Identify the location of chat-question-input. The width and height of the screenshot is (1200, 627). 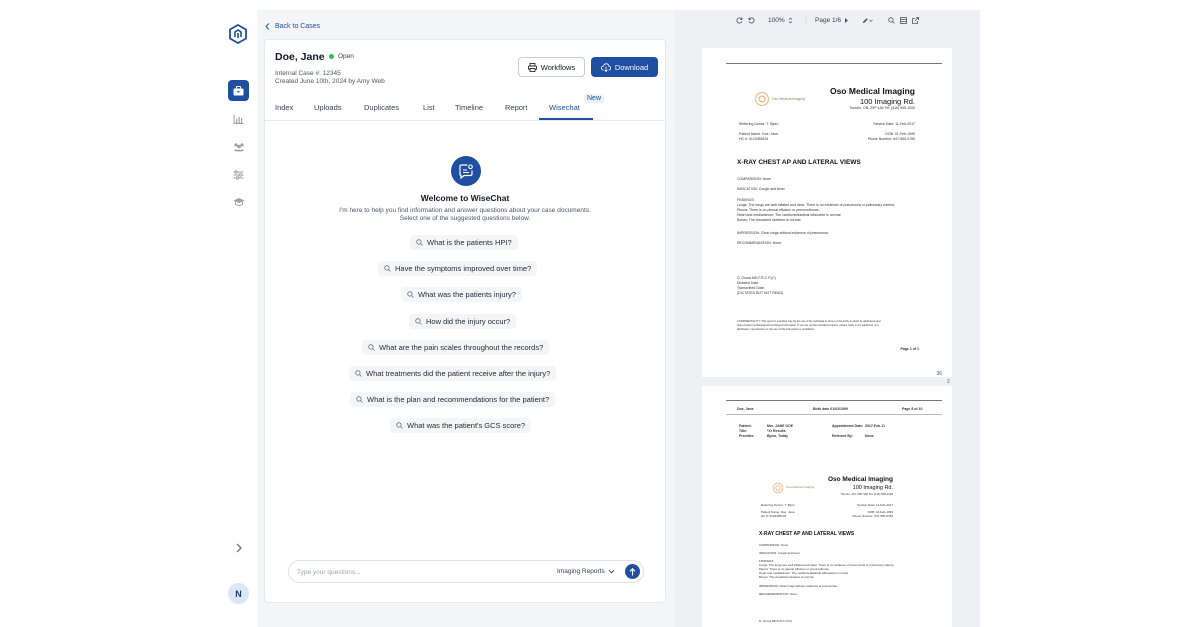
(412, 572).